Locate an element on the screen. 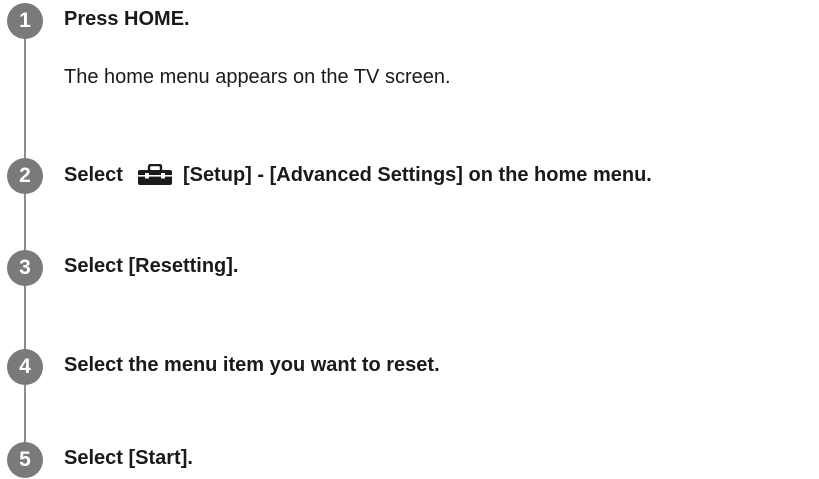 This screenshot has width=819, height=479. step-number-badge: 4 is located at coordinates (25, 367).